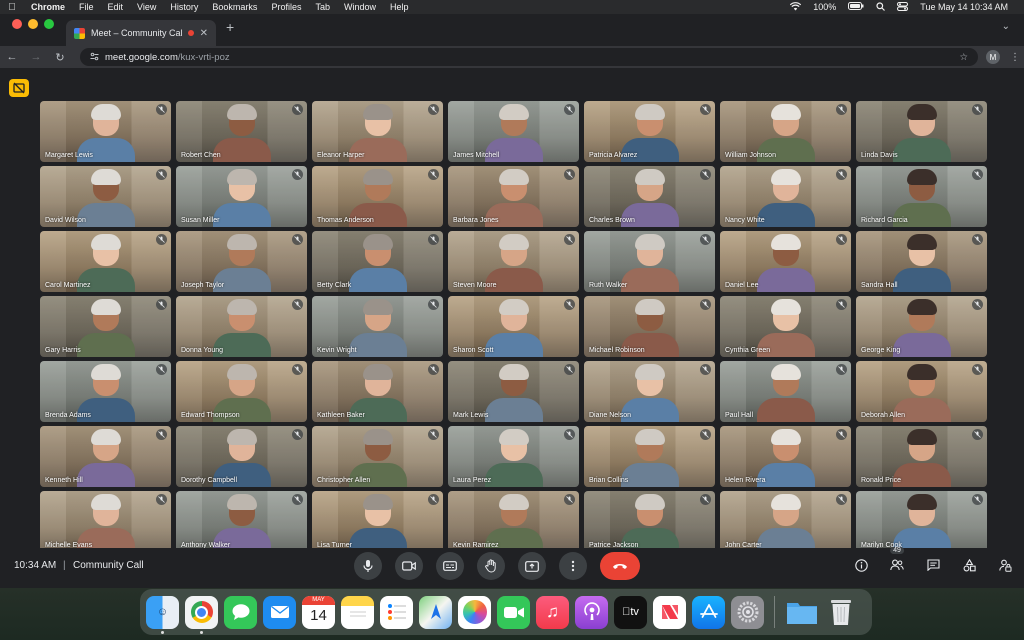 This screenshot has width=1024, height=640. Describe the element at coordinates (450, 566) in the screenshot. I see `captions-button` at that location.